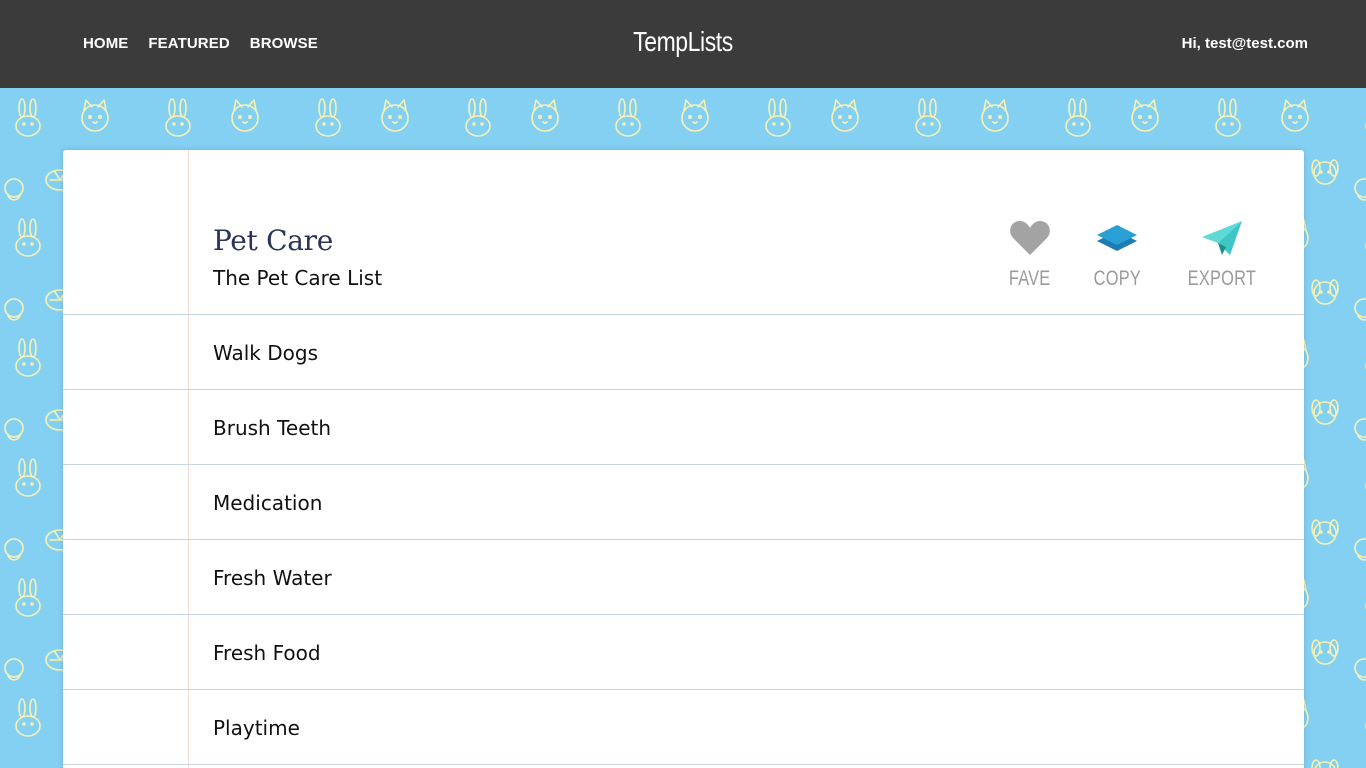  I want to click on copy-button: COPY, so click(1117, 254).